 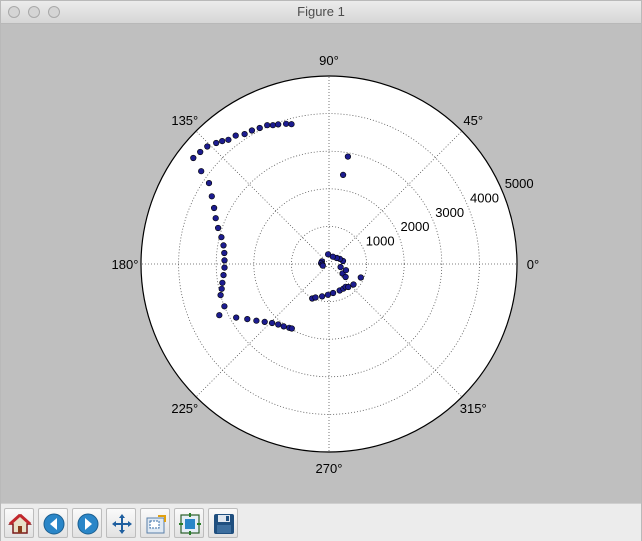 I want to click on angle-tick-label: 180°, so click(x=125, y=264).